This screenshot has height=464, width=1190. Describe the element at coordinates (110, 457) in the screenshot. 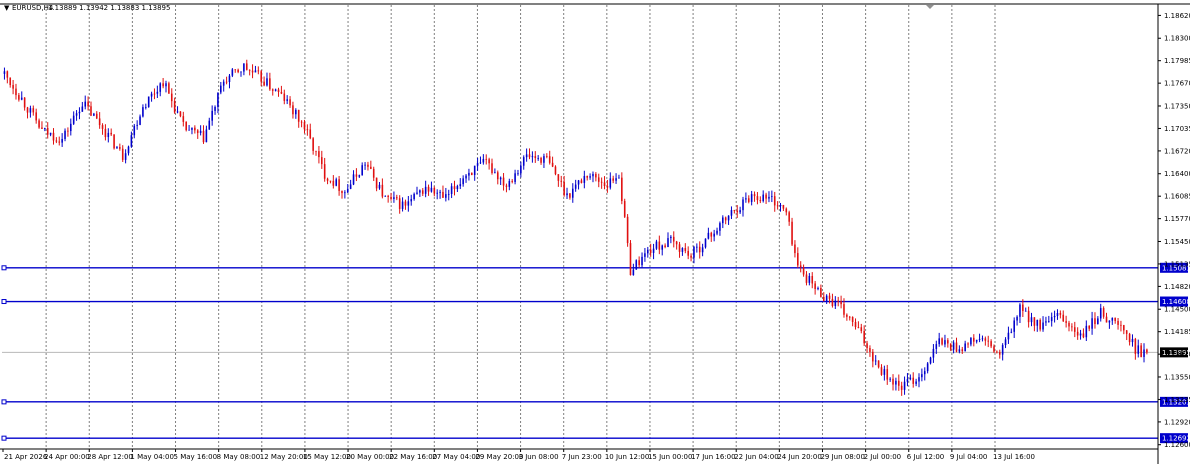

I see `x-tick-label: 28 Apr 12:00` at that location.